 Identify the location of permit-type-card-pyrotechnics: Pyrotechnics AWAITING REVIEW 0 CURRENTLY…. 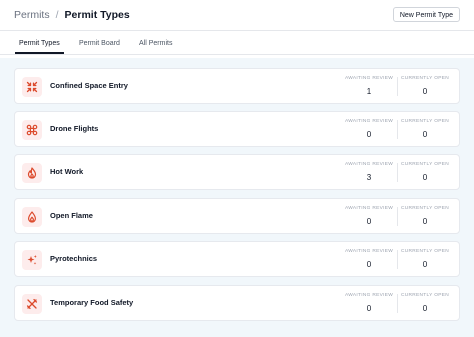
(237, 259).